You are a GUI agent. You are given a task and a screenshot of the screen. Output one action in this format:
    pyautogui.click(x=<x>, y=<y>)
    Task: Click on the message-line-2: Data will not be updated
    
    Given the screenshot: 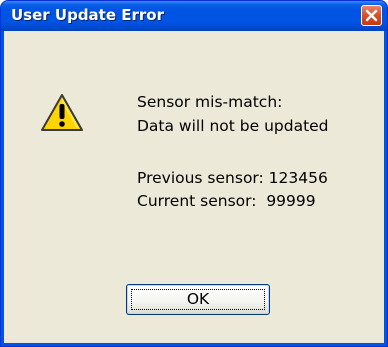 What is the action you would take?
    pyautogui.click(x=233, y=126)
    